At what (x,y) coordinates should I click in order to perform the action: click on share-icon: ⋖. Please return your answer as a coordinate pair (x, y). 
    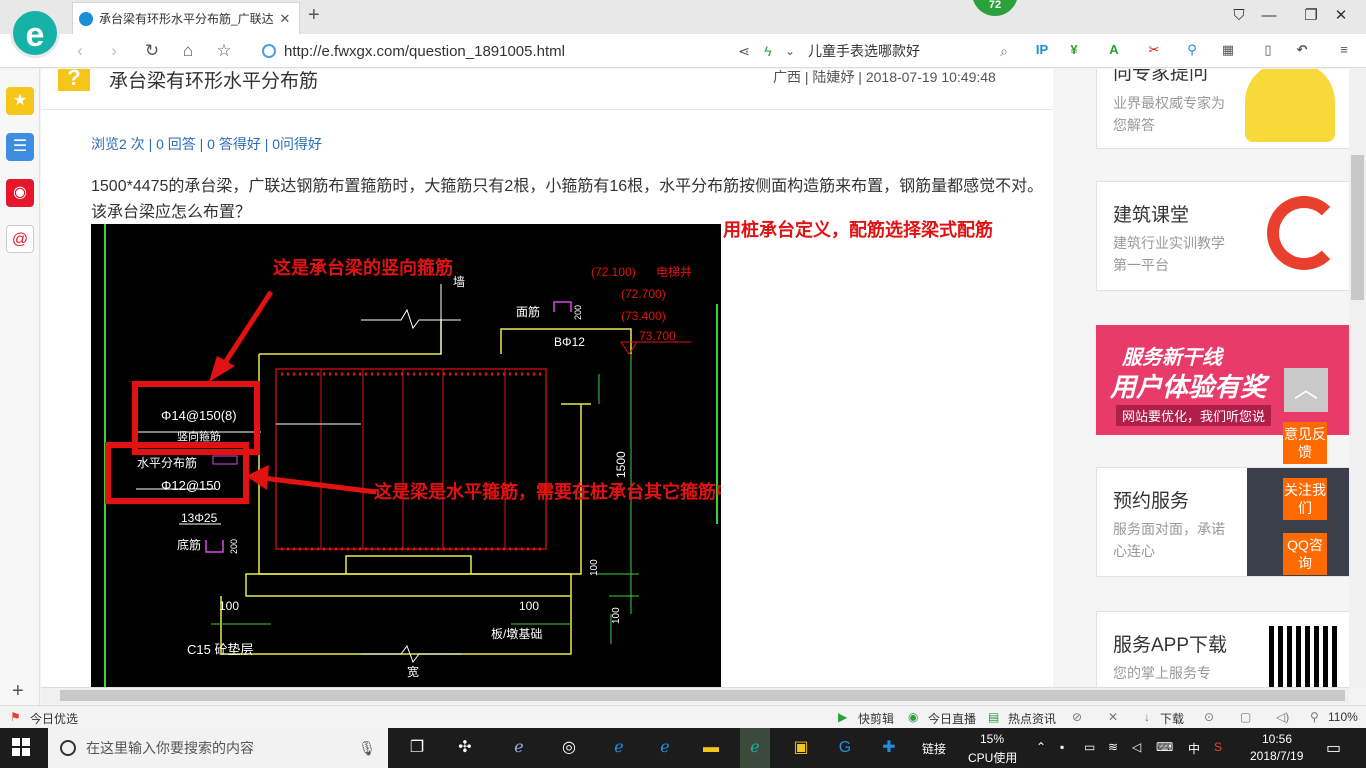
    Looking at the image, I should click on (744, 51).